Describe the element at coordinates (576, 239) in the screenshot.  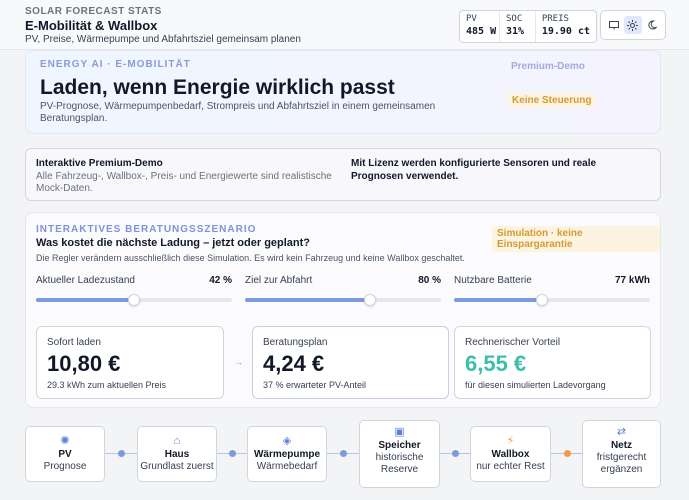
I see `simulation-badge: Simulation · keine Einspargarantie` at that location.